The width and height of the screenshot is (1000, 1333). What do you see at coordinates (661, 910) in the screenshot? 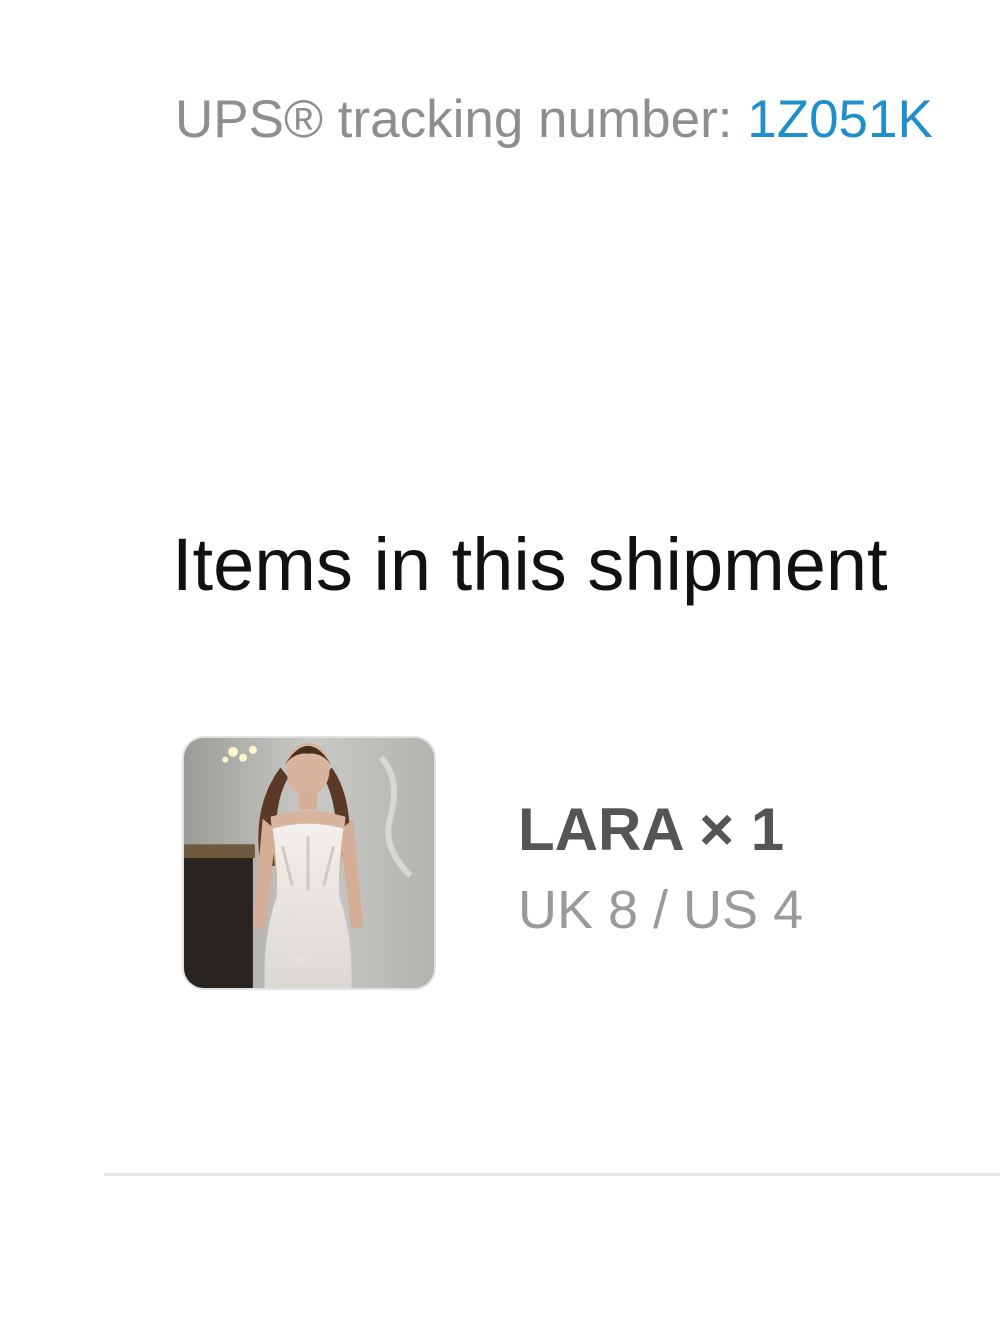
I see `product-size: UK 8 / US 4` at bounding box center [661, 910].